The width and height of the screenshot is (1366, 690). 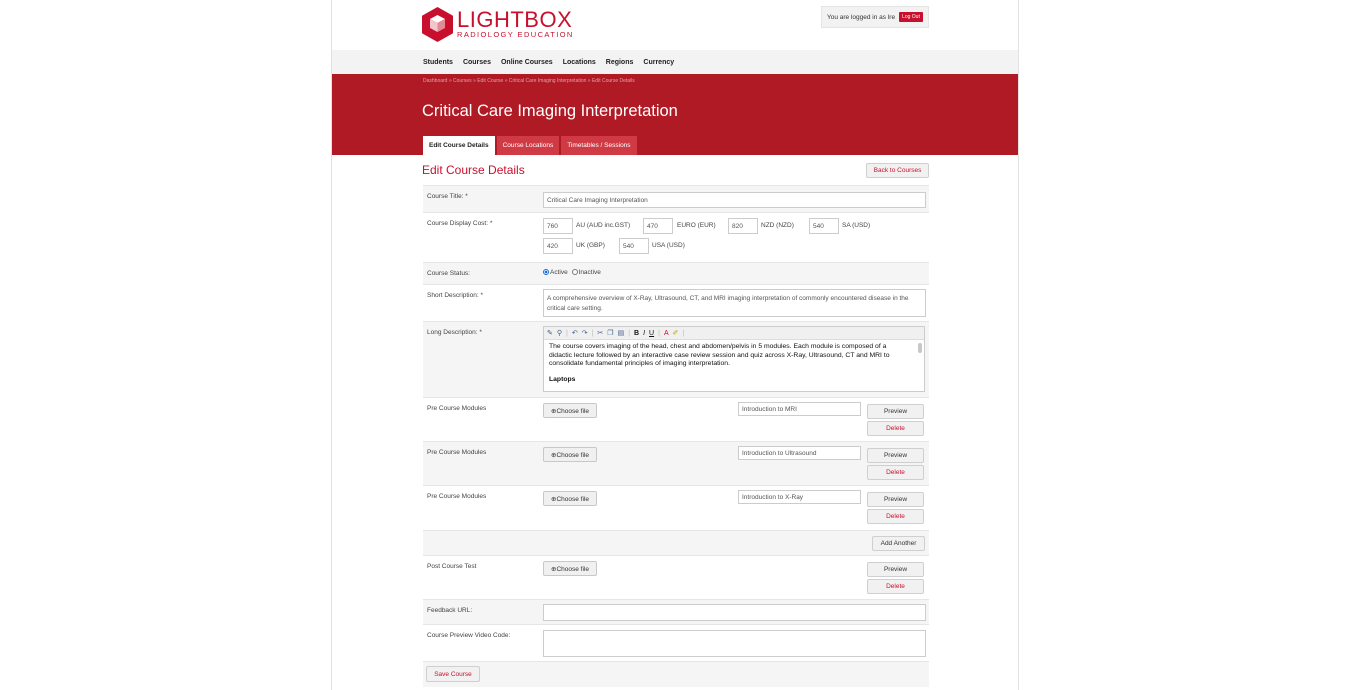 What do you see at coordinates (575, 333) in the screenshot?
I see `undo-icon: ↶` at bounding box center [575, 333].